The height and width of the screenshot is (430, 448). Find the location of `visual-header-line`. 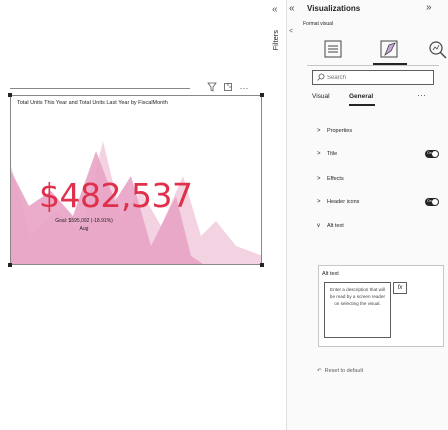

visual-header-line is located at coordinates (100, 88).